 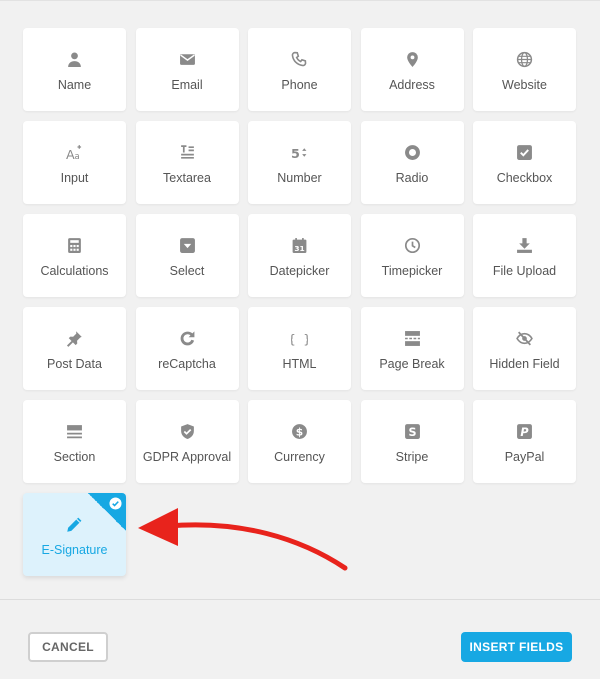 What do you see at coordinates (75, 524) in the screenshot?
I see `pencil-icon` at bounding box center [75, 524].